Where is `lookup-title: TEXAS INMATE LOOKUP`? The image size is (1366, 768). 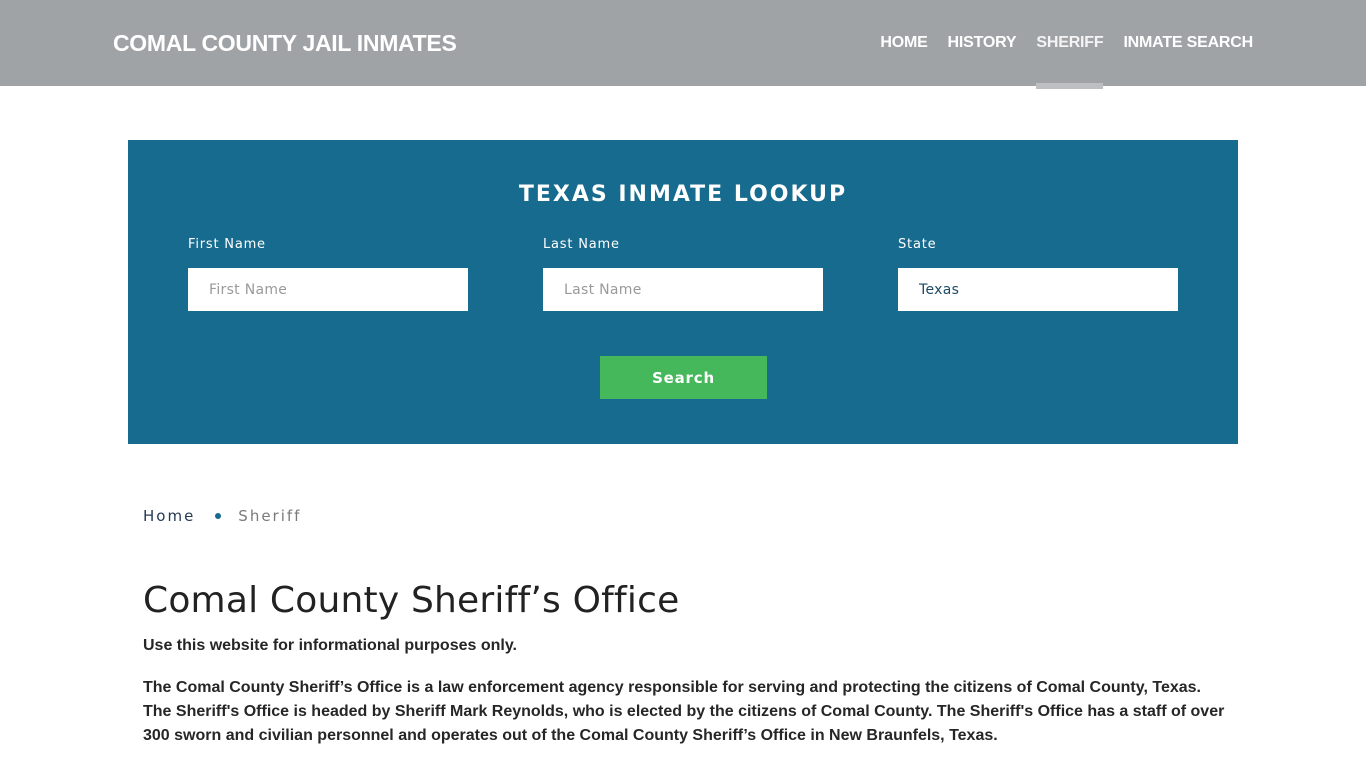
lookup-title: TEXAS INMATE LOOKUP is located at coordinates (683, 194).